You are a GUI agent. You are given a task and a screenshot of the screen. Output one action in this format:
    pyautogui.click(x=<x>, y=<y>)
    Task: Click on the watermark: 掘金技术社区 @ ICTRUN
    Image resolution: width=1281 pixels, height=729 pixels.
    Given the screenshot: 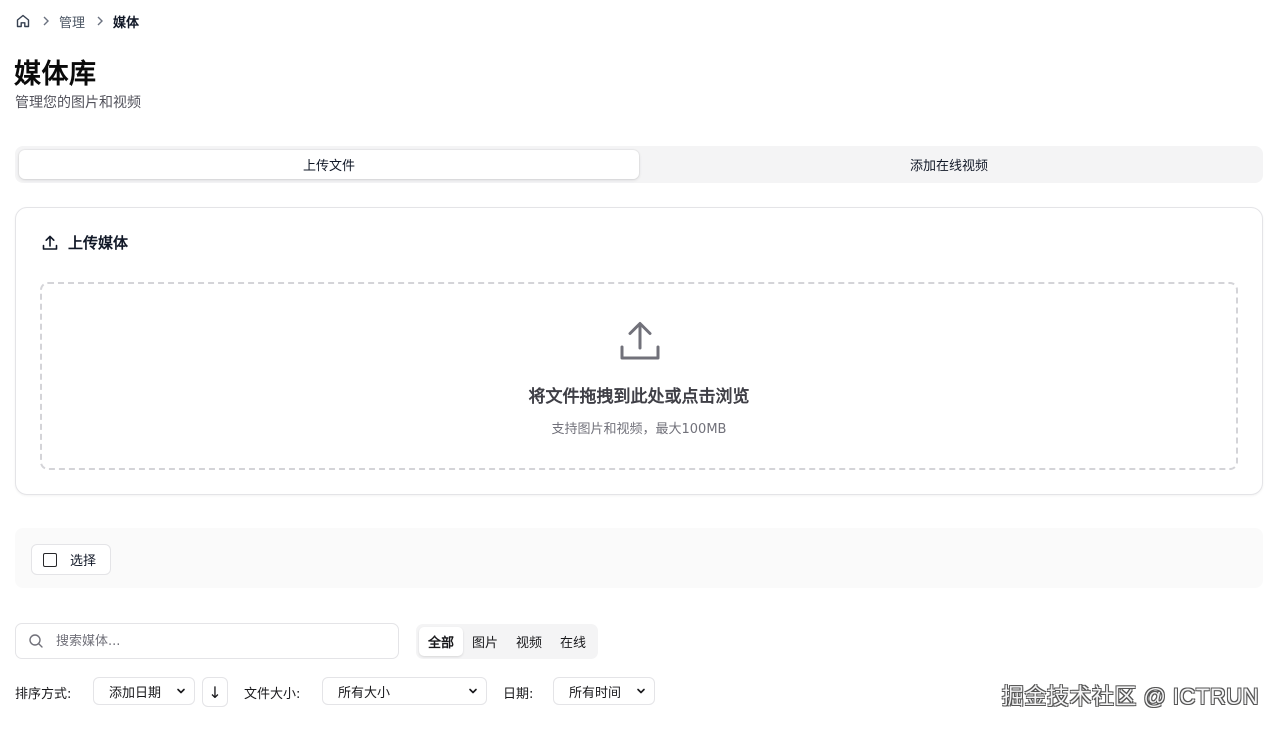 What is the action you would take?
    pyautogui.click(x=1130, y=696)
    